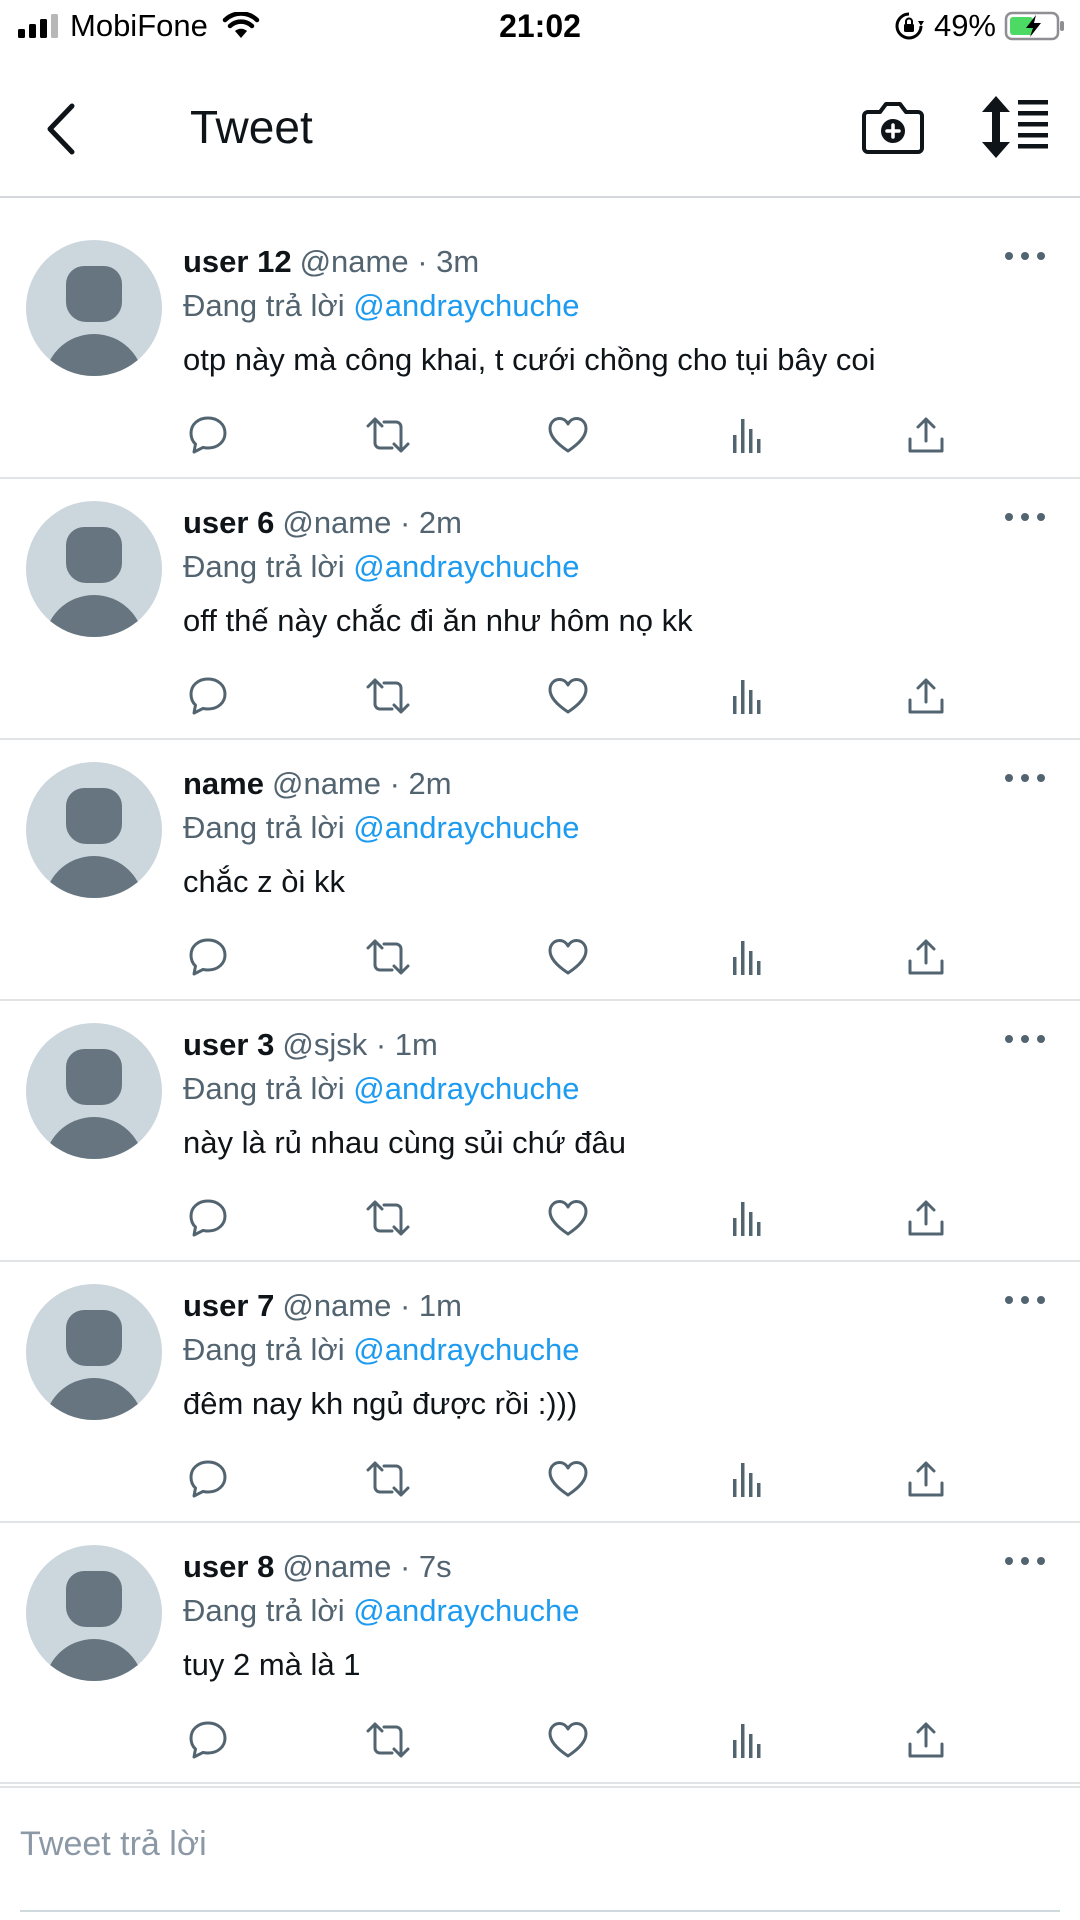 The width and height of the screenshot is (1080, 1920). I want to click on tweet-header: name @name · 2m, so click(317, 784).